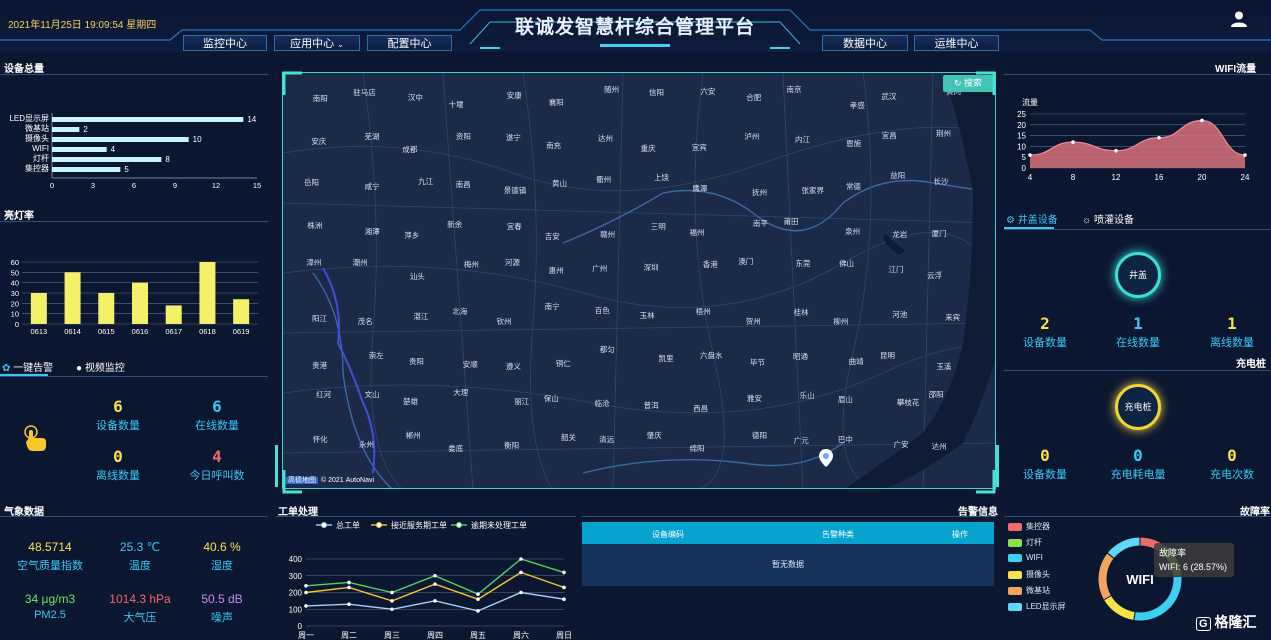 The height and width of the screenshot is (640, 1271). Describe the element at coordinates (1203, 624) in the screenshot. I see `g-logo-icon: G` at that location.